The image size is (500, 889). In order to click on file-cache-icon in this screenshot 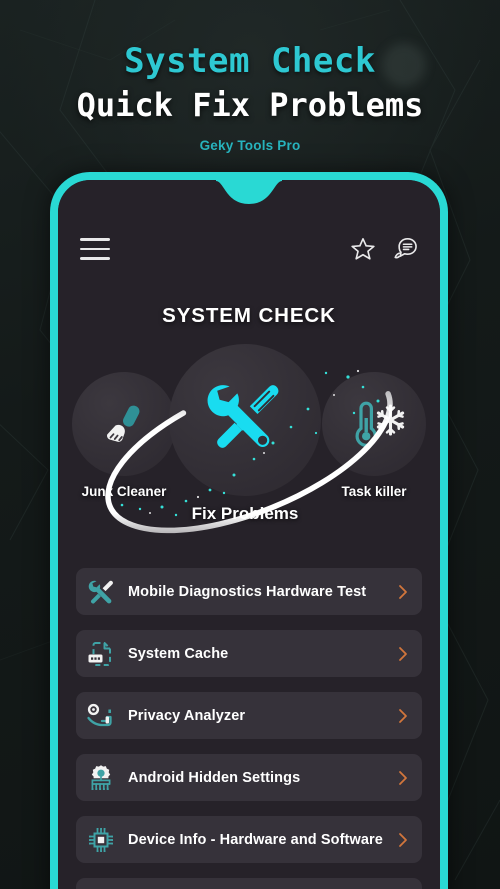, I will do `click(99, 653)`.